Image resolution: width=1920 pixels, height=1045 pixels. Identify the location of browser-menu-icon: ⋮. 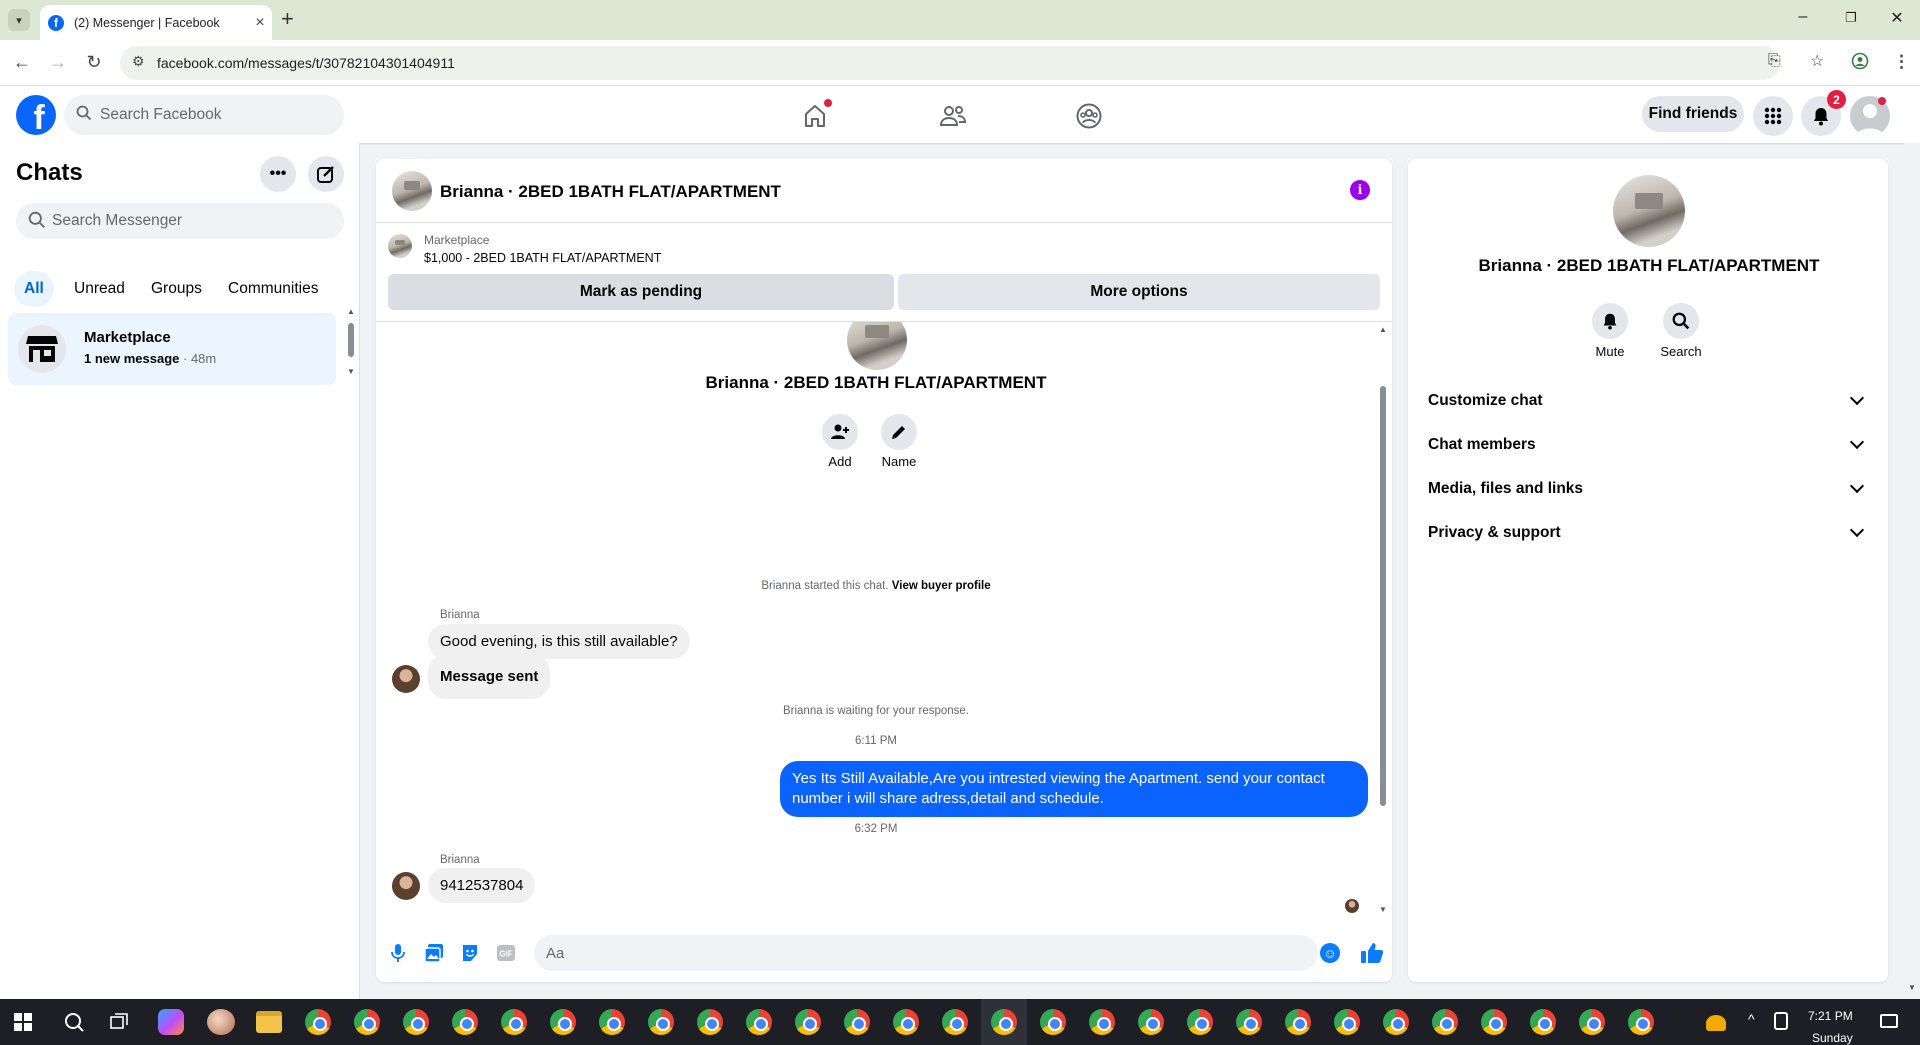
(1901, 62).